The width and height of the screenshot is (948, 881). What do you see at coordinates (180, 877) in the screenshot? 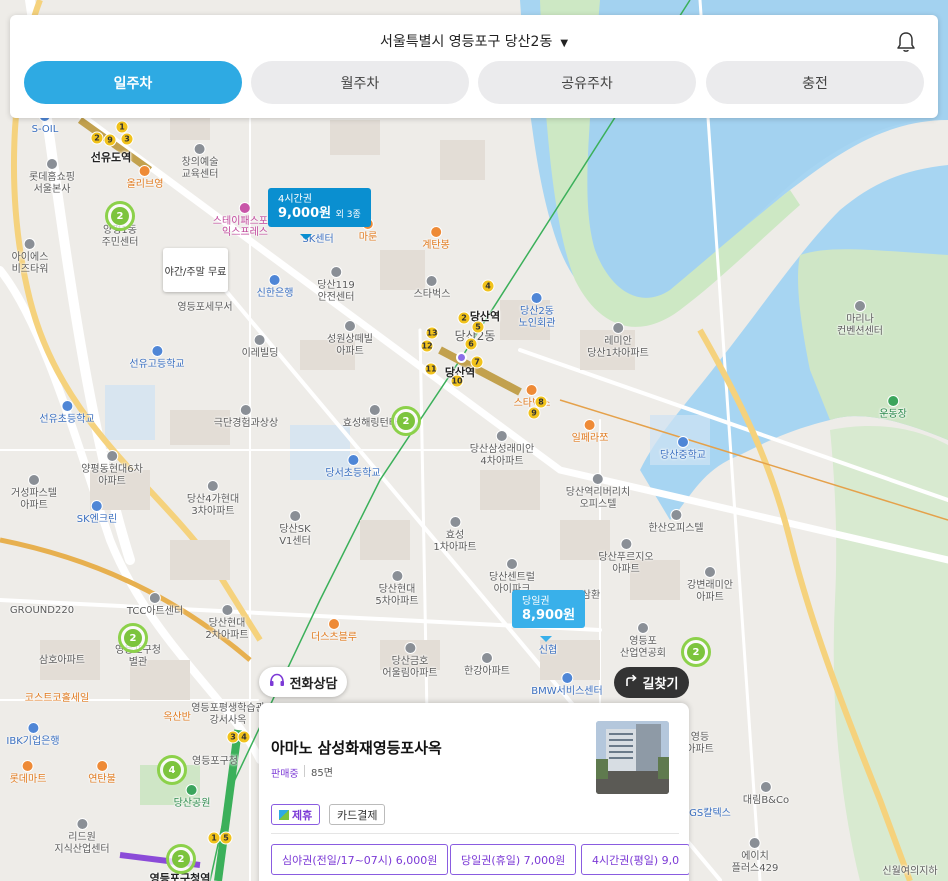
I see `poi-yd-gucheong-station: 영등포구청역` at bounding box center [180, 877].